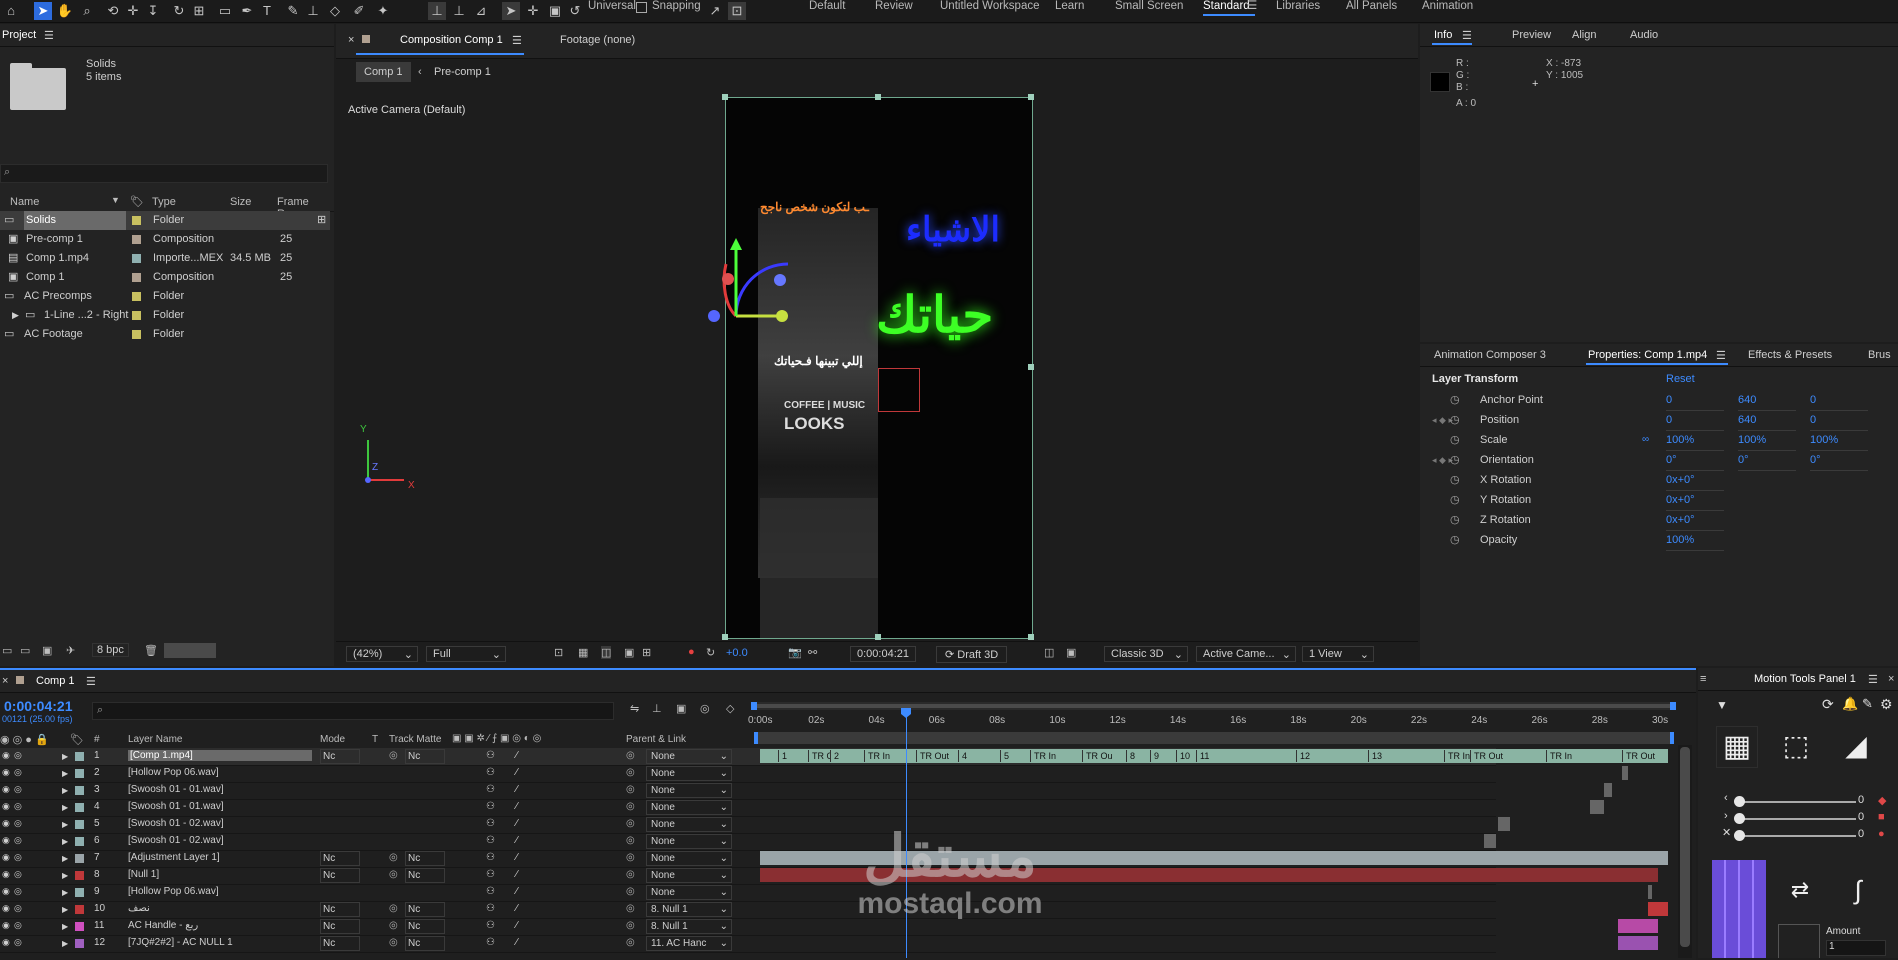  Describe the element at coordinates (1881, 834) in the screenshot. I see `circle-red-icon: ●` at that location.